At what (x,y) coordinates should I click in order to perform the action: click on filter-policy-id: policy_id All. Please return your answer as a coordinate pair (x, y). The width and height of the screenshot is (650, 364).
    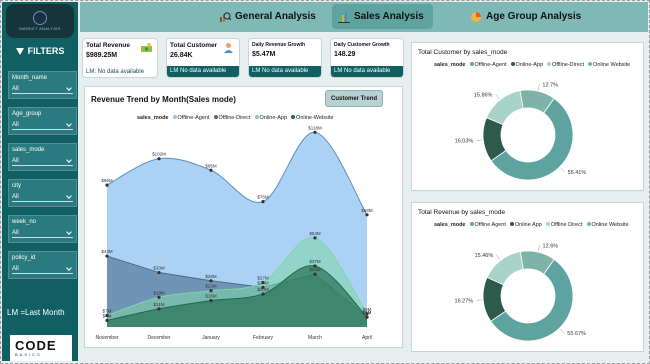
    Looking at the image, I should click on (42, 265).